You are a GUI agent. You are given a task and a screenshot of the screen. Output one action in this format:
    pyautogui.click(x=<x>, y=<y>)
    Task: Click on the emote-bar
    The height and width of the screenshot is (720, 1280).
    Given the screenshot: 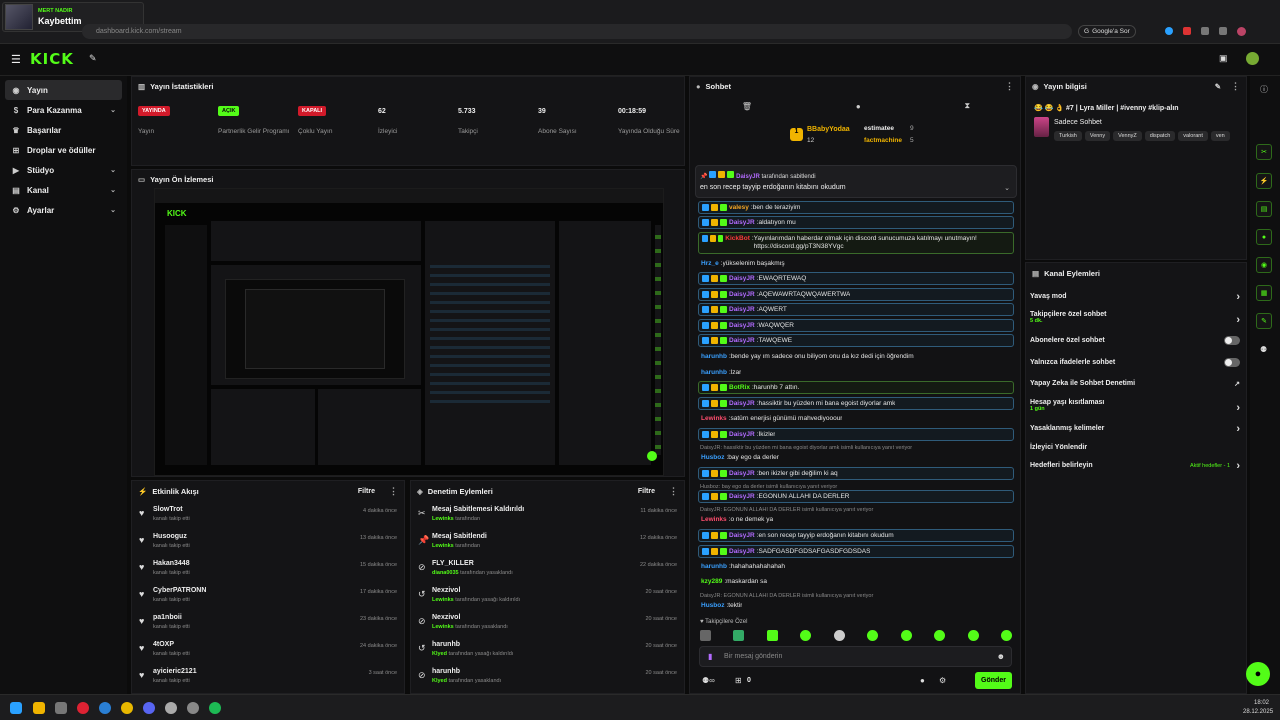 What is the action you would take?
    pyautogui.click(x=856, y=635)
    